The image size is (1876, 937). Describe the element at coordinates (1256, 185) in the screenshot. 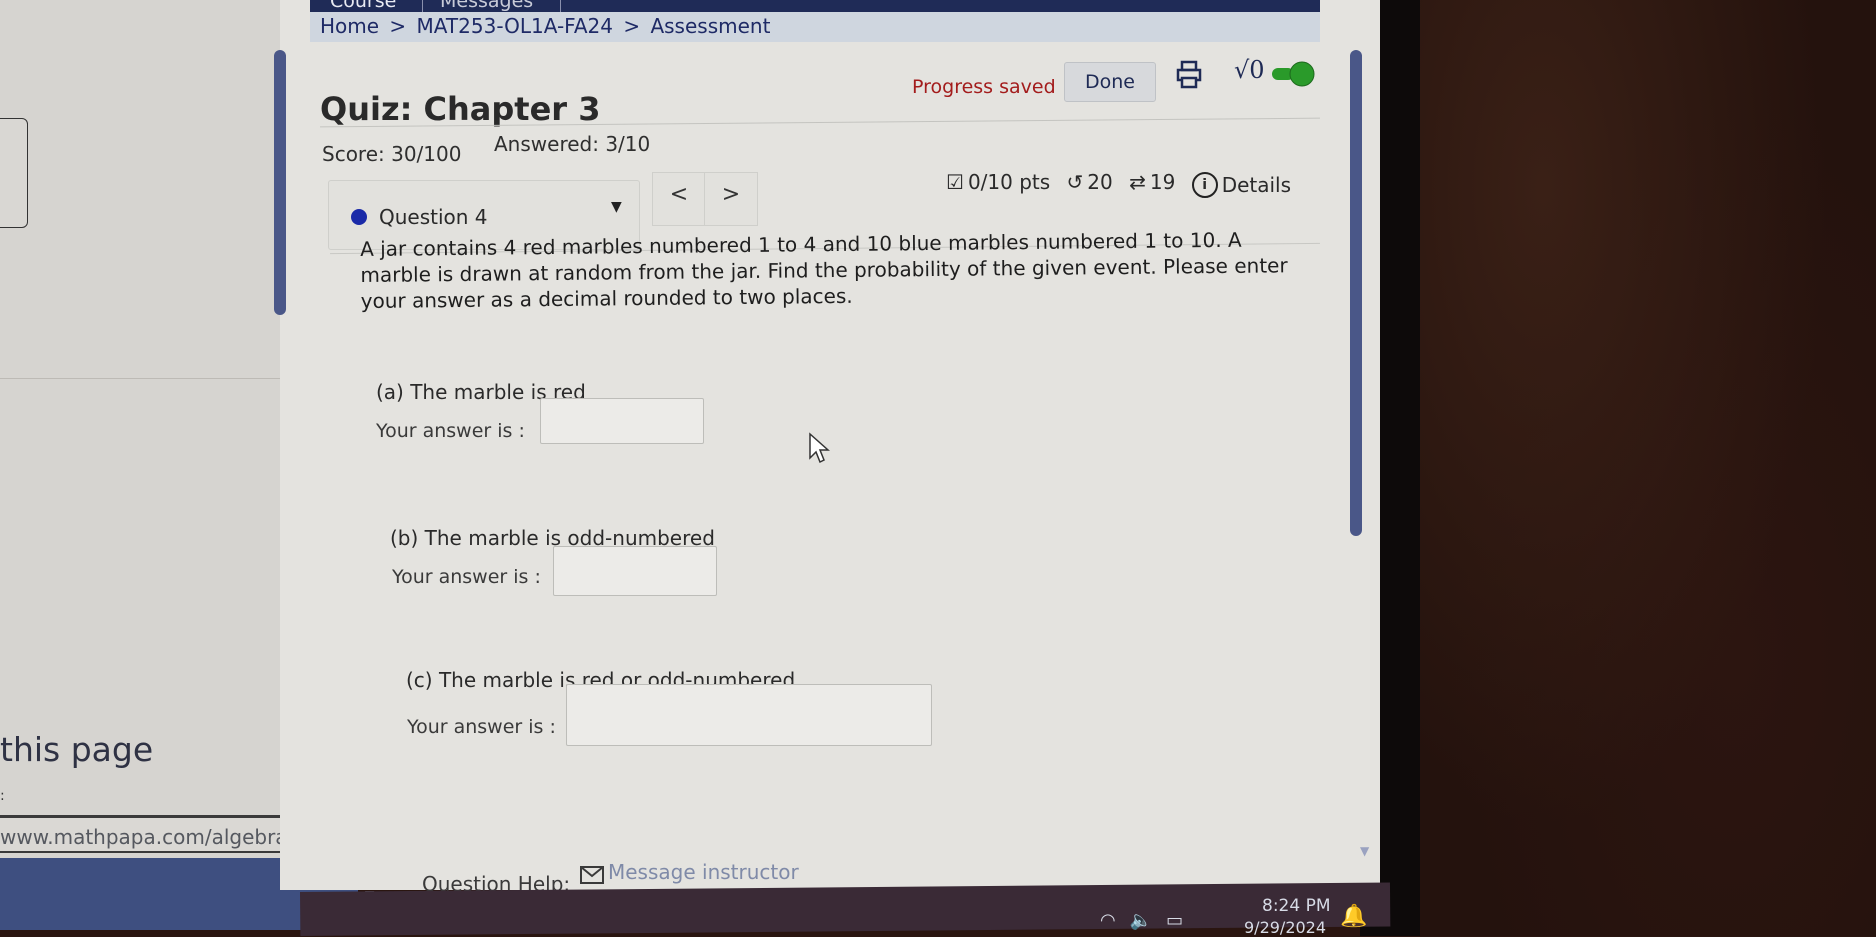

I see `details-label: Details` at that location.